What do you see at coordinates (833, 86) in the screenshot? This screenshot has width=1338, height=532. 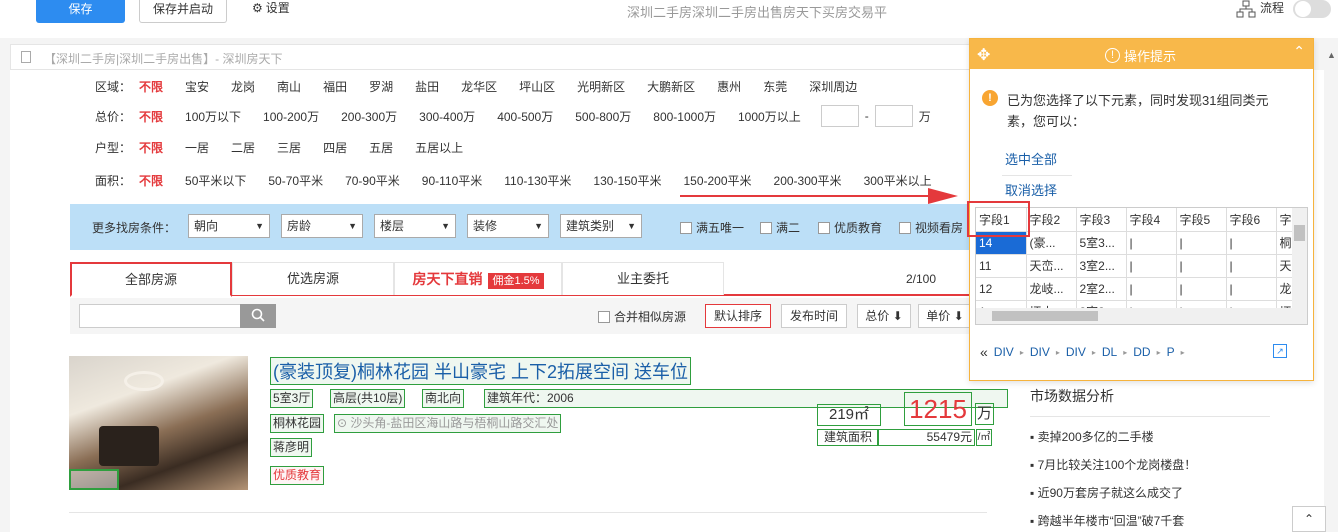 I see `filter-option: 深圳周边` at bounding box center [833, 86].